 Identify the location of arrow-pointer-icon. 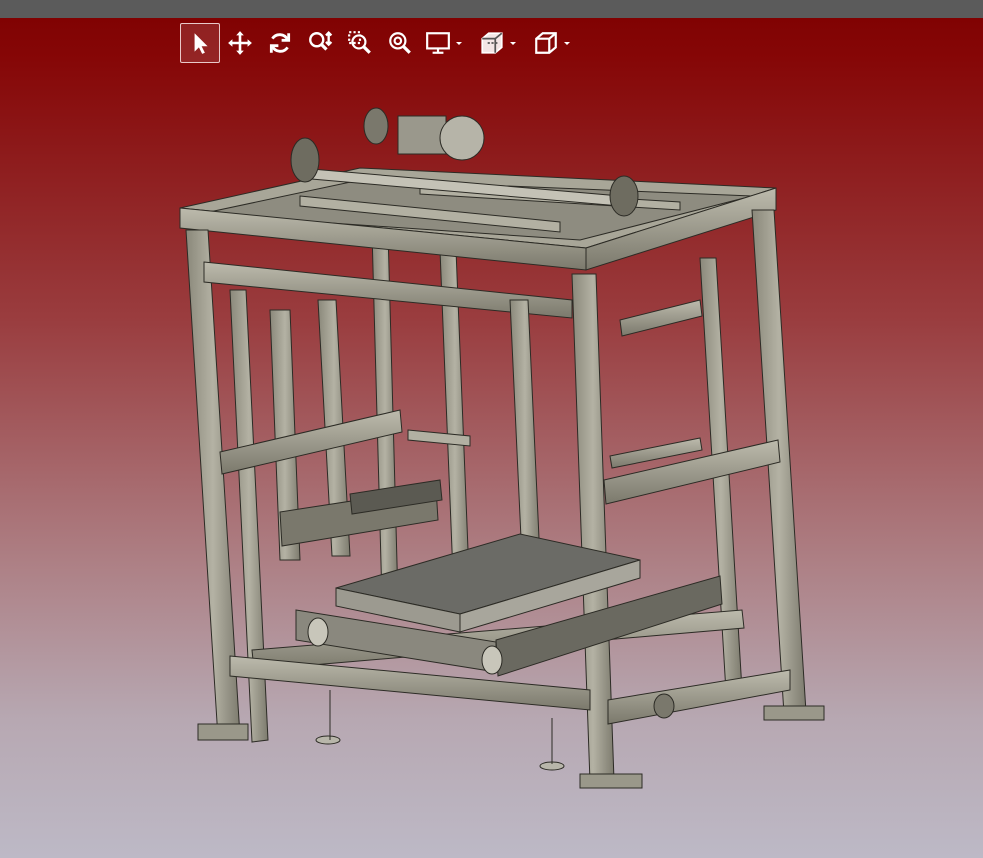
(201, 43).